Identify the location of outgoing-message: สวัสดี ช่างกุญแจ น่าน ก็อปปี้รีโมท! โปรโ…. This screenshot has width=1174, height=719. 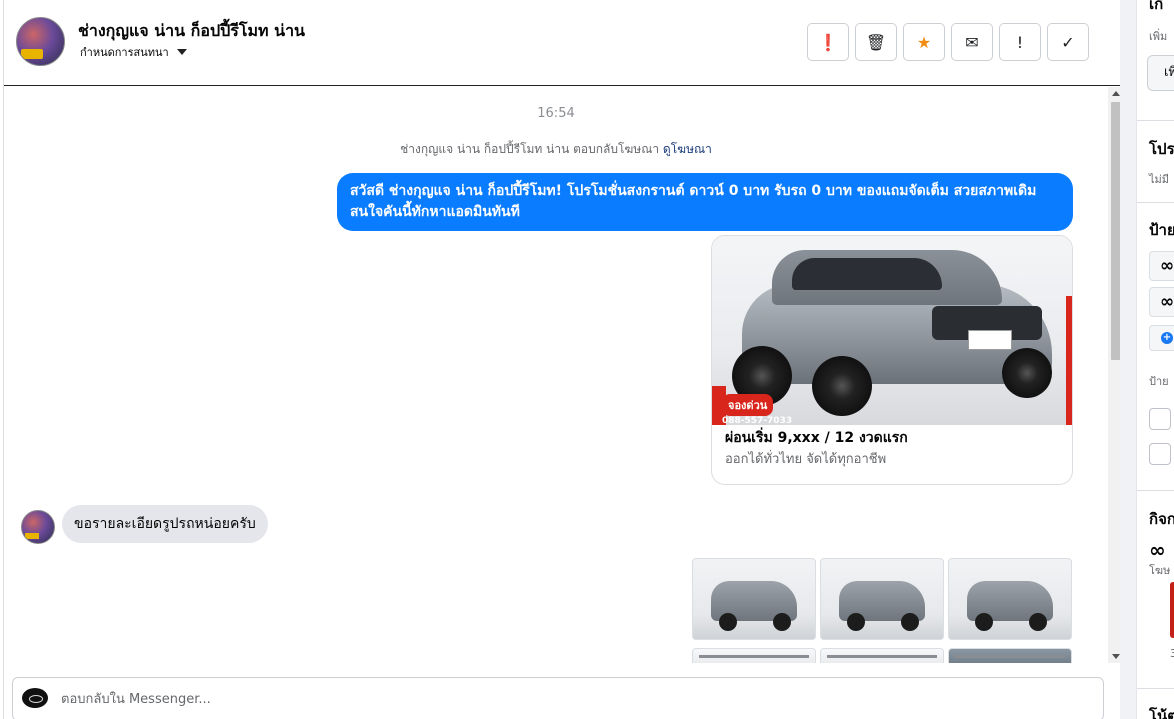
(705, 202).